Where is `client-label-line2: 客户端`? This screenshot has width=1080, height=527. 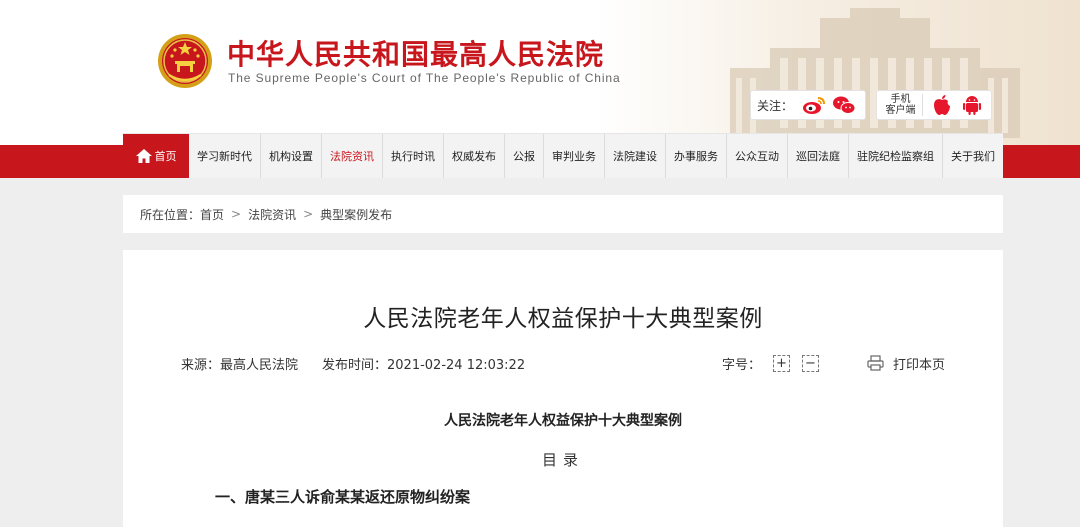 client-label-line2: 客户端 is located at coordinates (900, 110).